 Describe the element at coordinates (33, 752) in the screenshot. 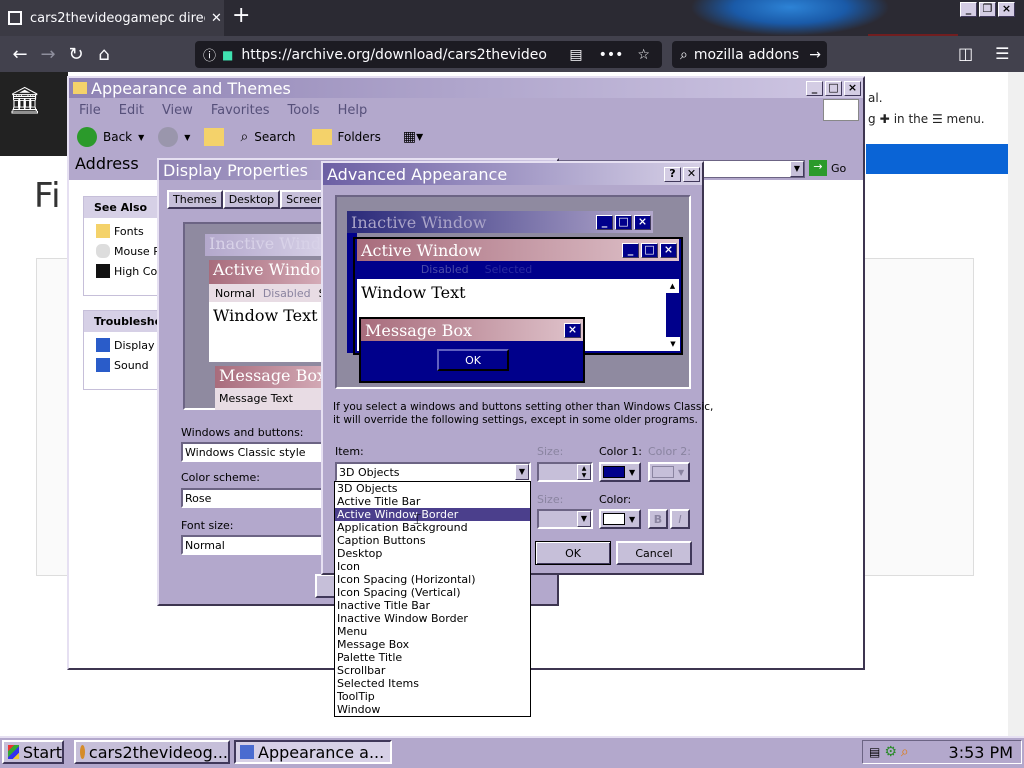

I see `start-button: Start` at that location.